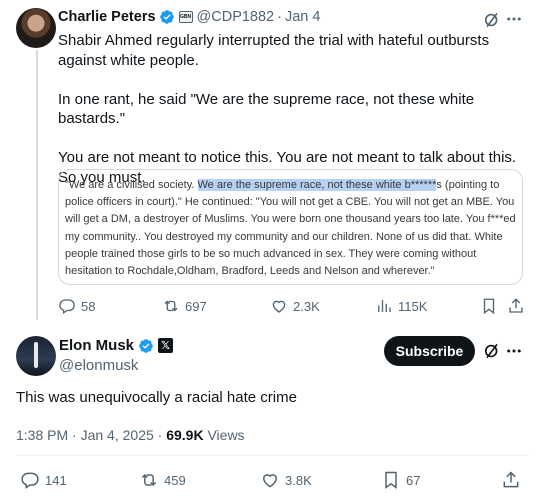 This screenshot has width=546, height=501. What do you see at coordinates (226, 435) in the screenshot?
I see `views-label: Views` at bounding box center [226, 435].